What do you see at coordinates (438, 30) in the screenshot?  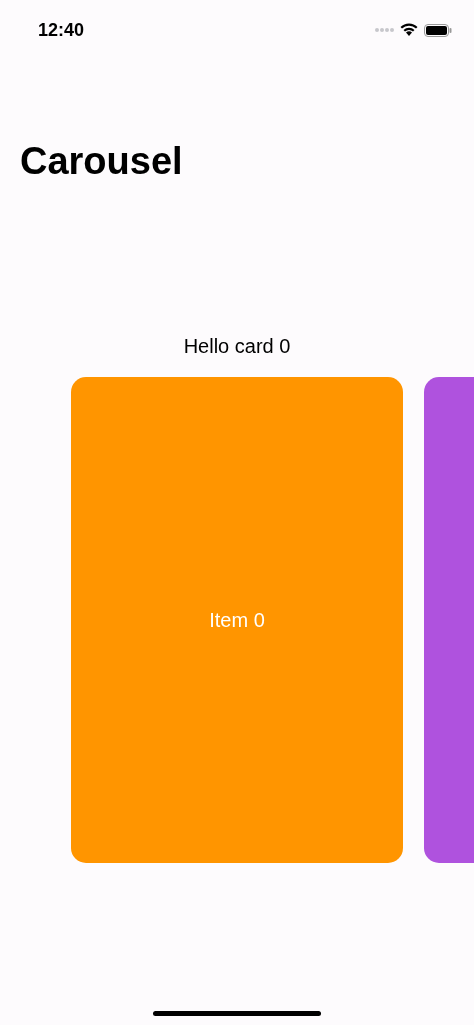 I see `battery-icon` at bounding box center [438, 30].